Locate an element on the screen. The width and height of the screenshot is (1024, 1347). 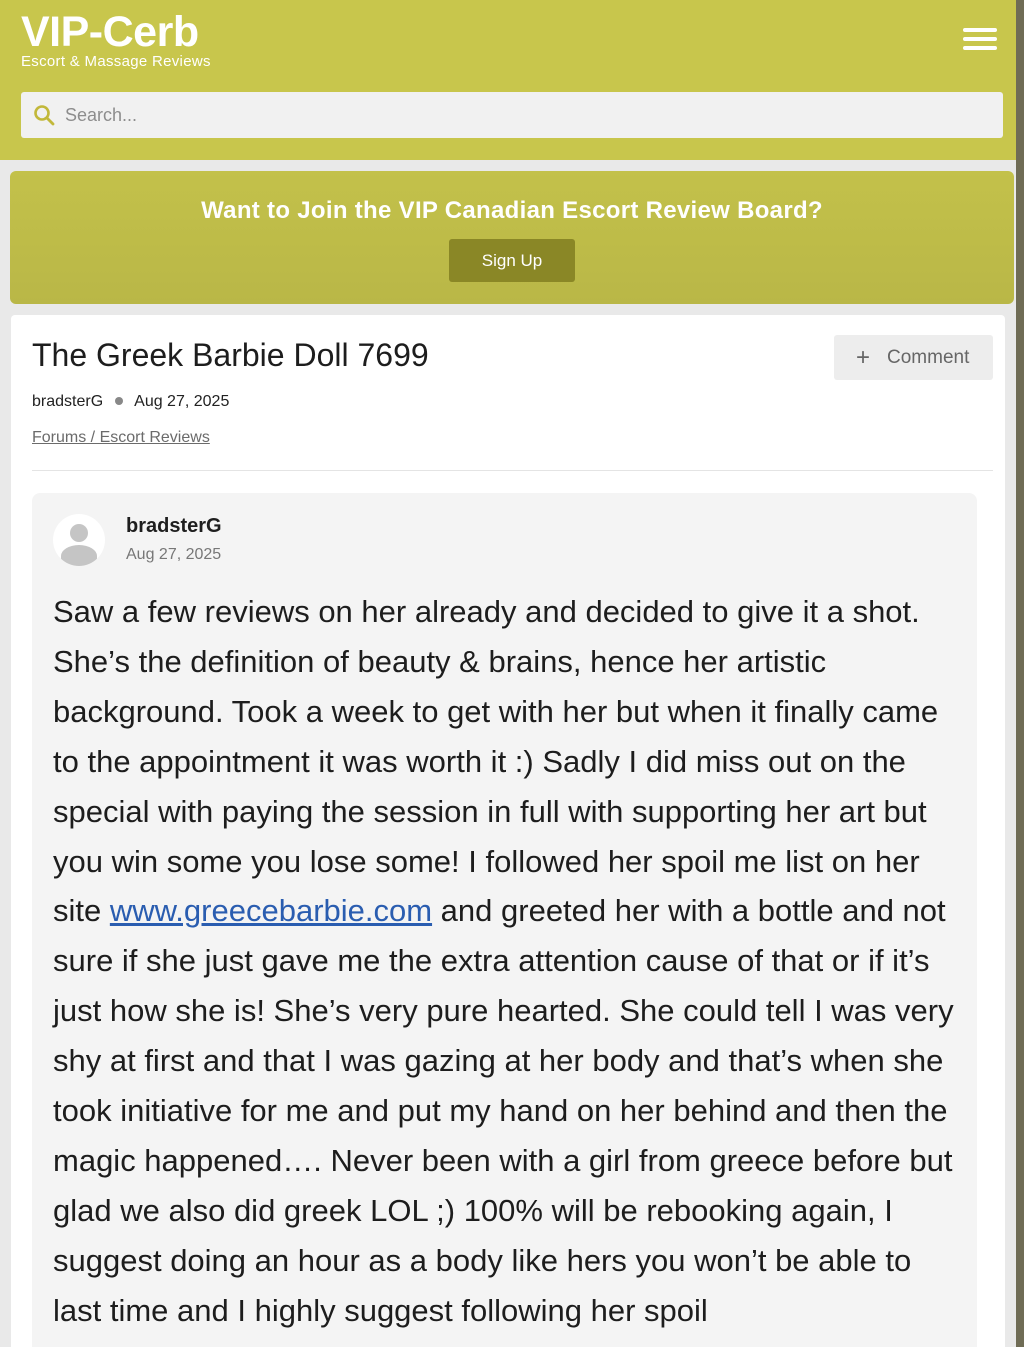
post-author: bradsterG is located at coordinates (174, 526).